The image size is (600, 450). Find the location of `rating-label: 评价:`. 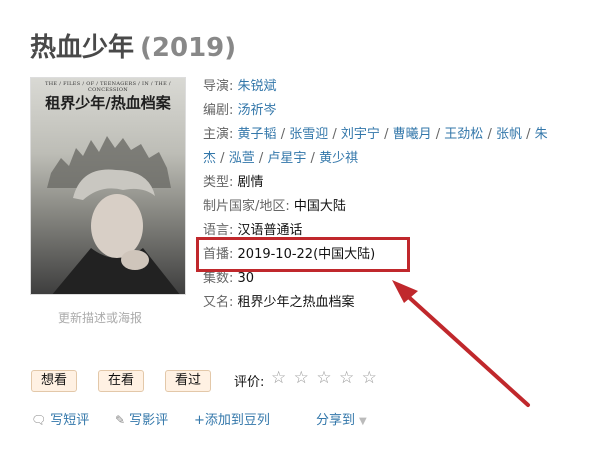

rating-label: 评价: is located at coordinates (249, 382).